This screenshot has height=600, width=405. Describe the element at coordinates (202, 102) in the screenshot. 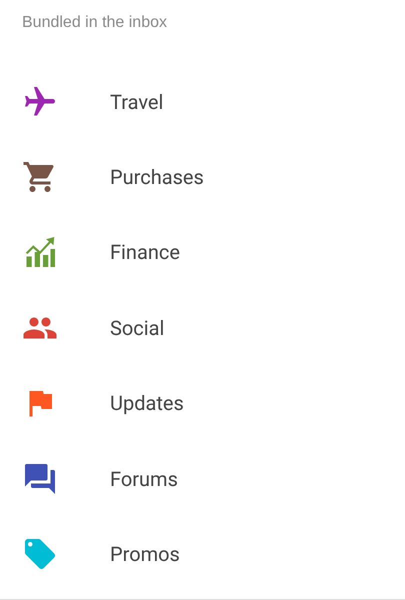

I see `bundle-item: Travel` at that location.